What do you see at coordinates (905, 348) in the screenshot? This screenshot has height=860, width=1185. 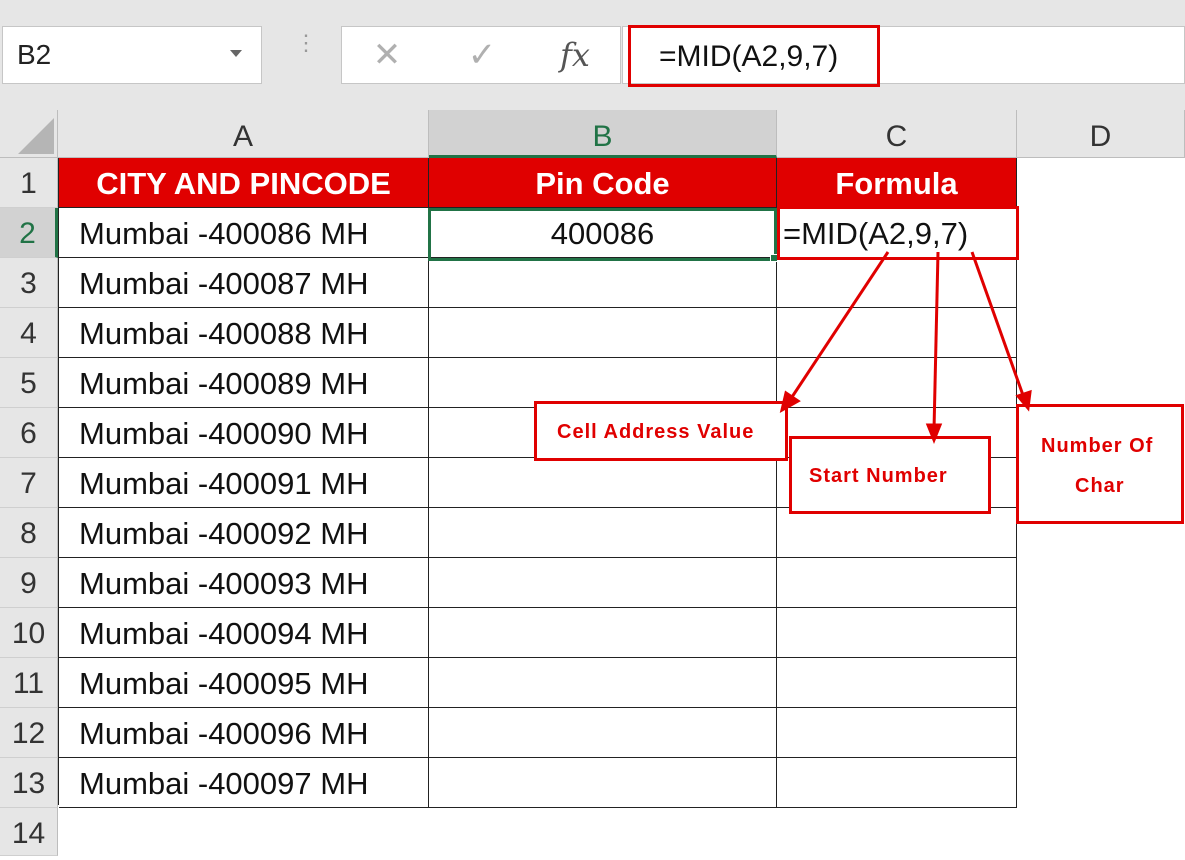 I see `annotation-arrows` at bounding box center [905, 348].